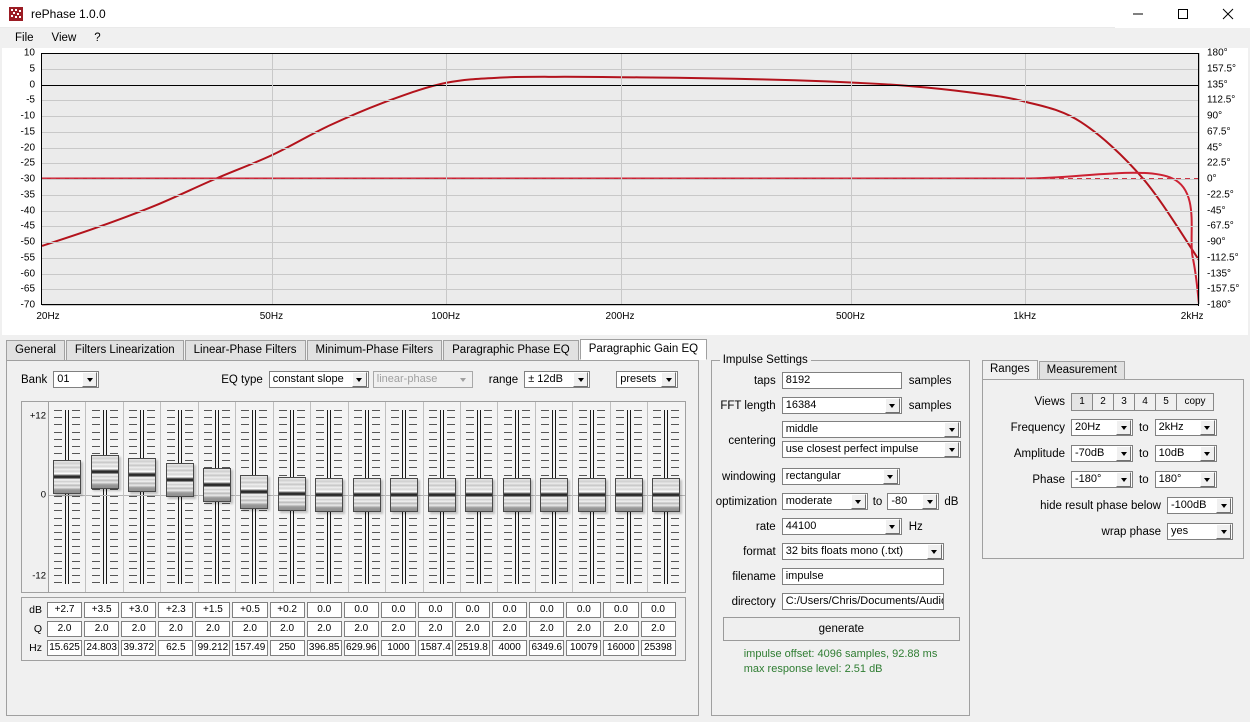  What do you see at coordinates (841, 405) in the screenshot?
I see `fft-length-select: 16384` at bounding box center [841, 405].